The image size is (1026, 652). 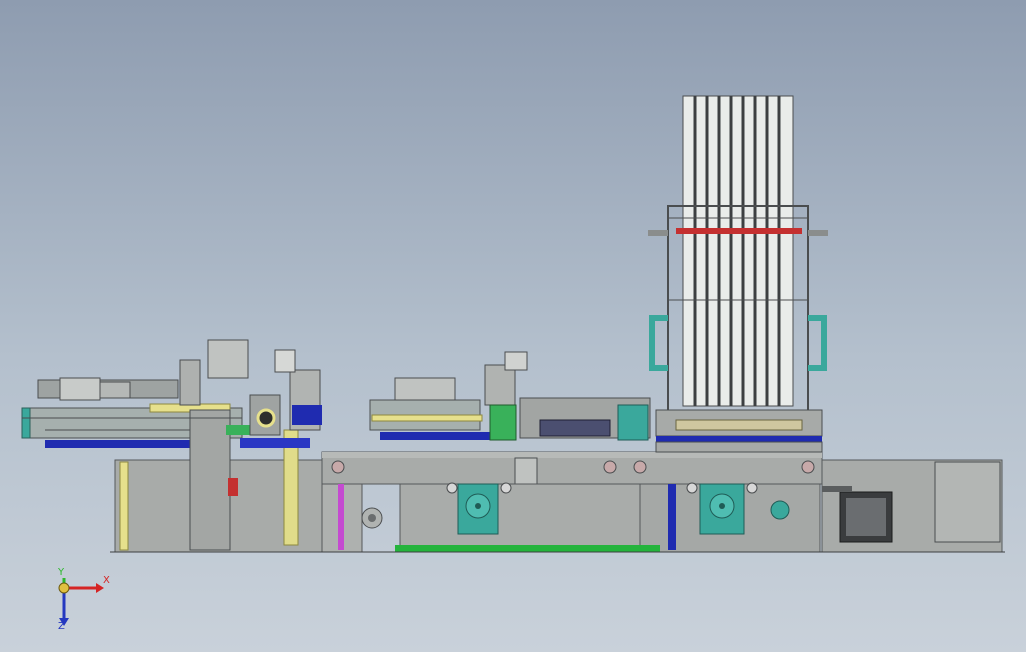 I want to click on stacker-handle-left, so click(x=658, y=343).